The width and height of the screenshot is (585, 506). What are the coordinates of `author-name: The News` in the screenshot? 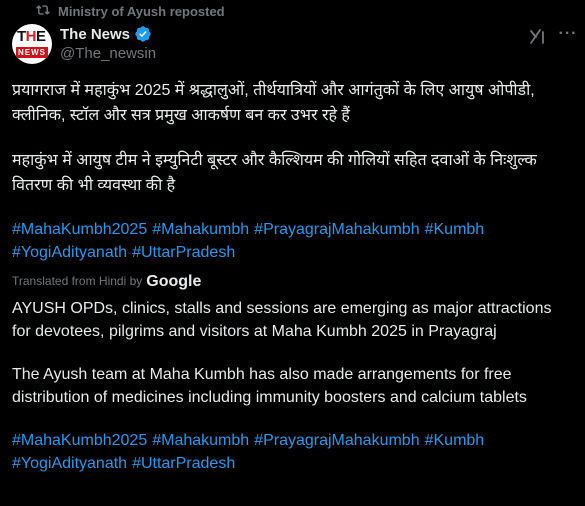 It's located at (95, 34).